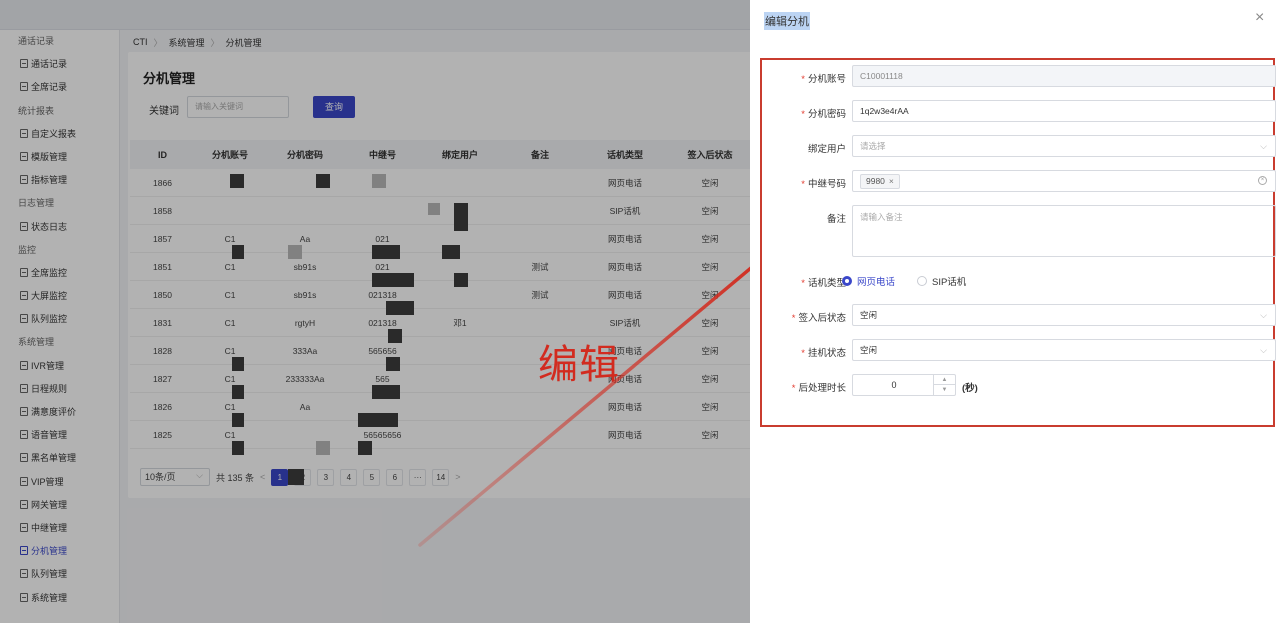 This screenshot has height=623, width=1280. What do you see at coordinates (1262, 180) in the screenshot?
I see `clear-icon: ×` at bounding box center [1262, 180].